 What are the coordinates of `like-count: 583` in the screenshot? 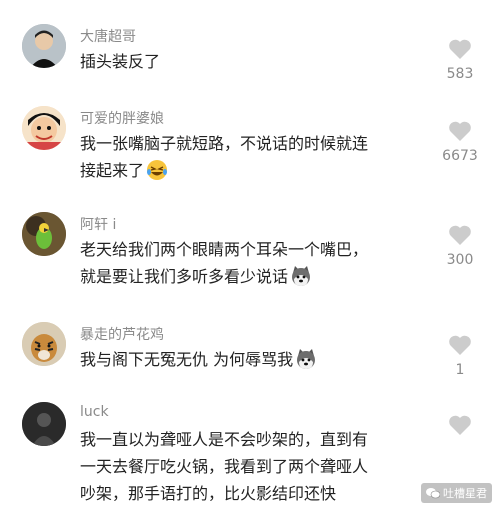 It's located at (460, 74).